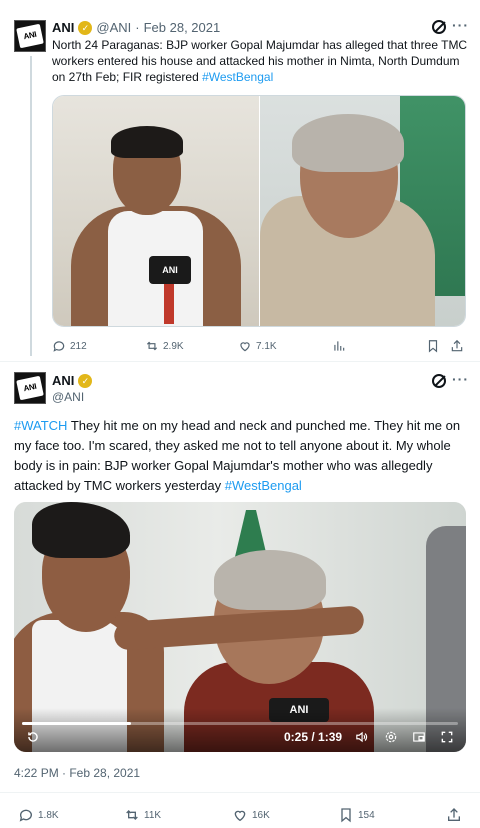  I want to click on like-button: 16K, so click(251, 815).